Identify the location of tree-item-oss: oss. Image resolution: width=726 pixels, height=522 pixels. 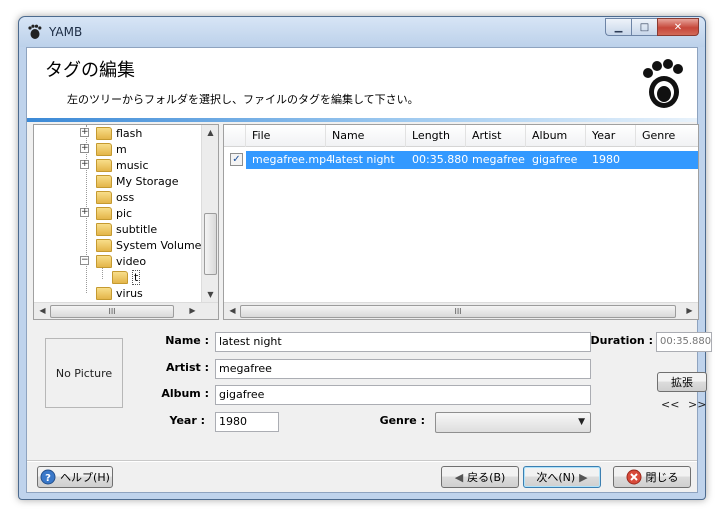
(115, 197).